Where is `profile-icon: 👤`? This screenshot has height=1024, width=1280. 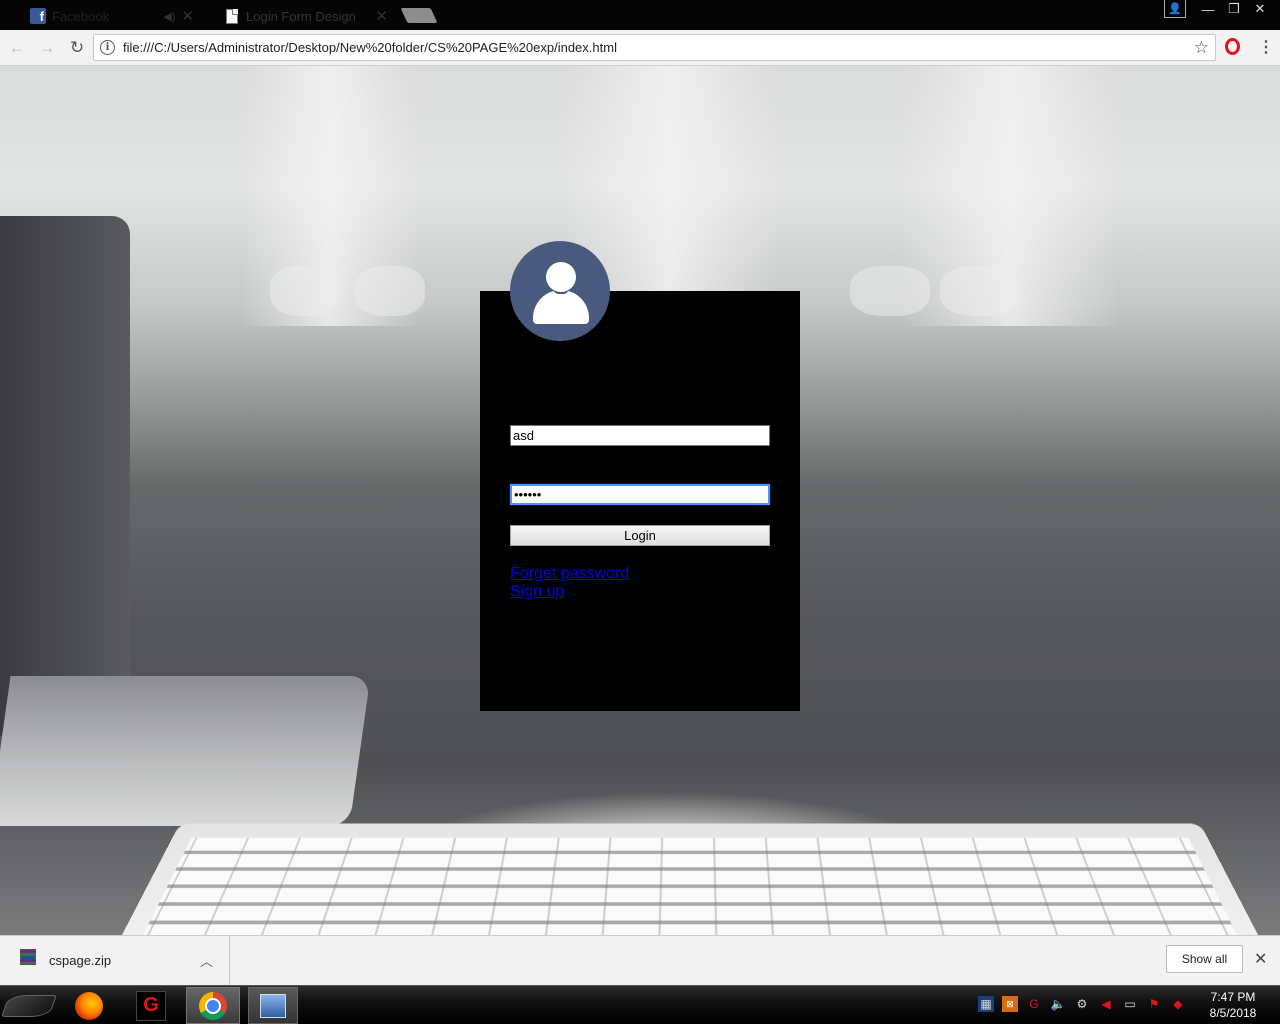 profile-icon: 👤 is located at coordinates (1175, 9).